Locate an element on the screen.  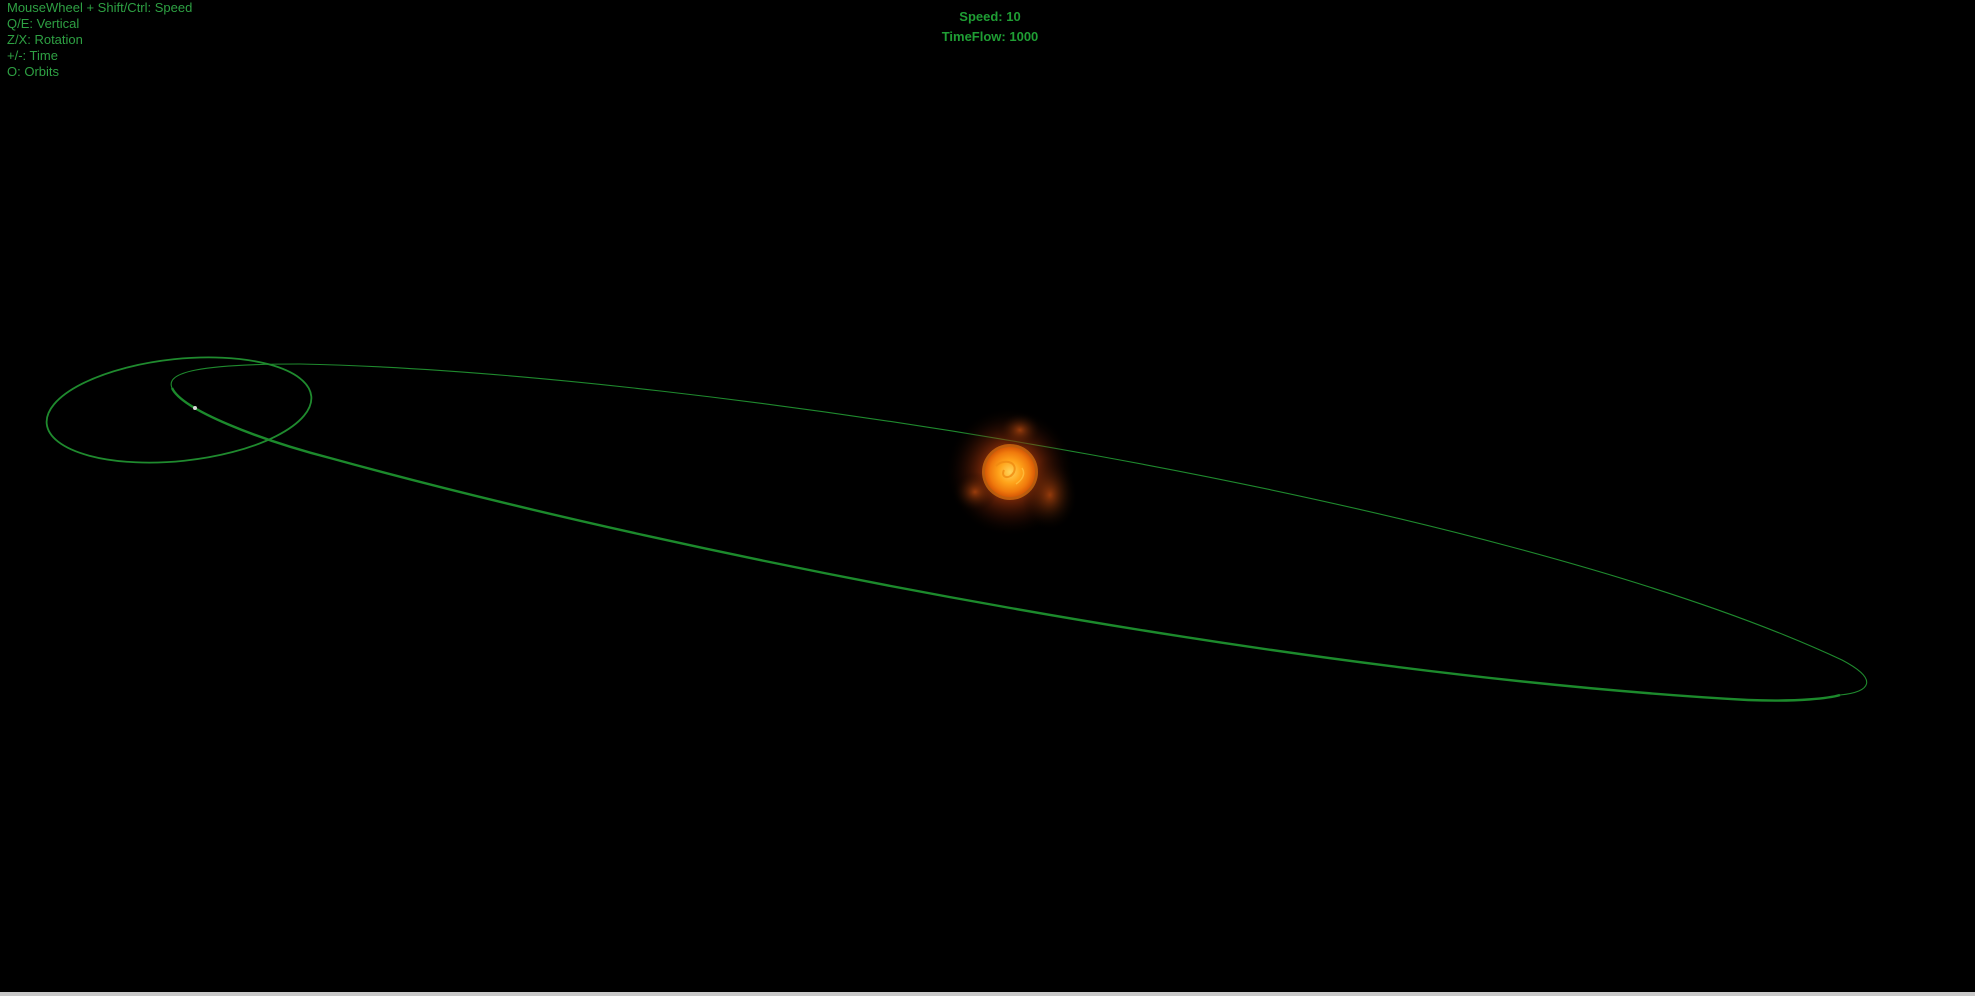
timeflow-readout: TimeFlow: 1000 is located at coordinates (990, 36).